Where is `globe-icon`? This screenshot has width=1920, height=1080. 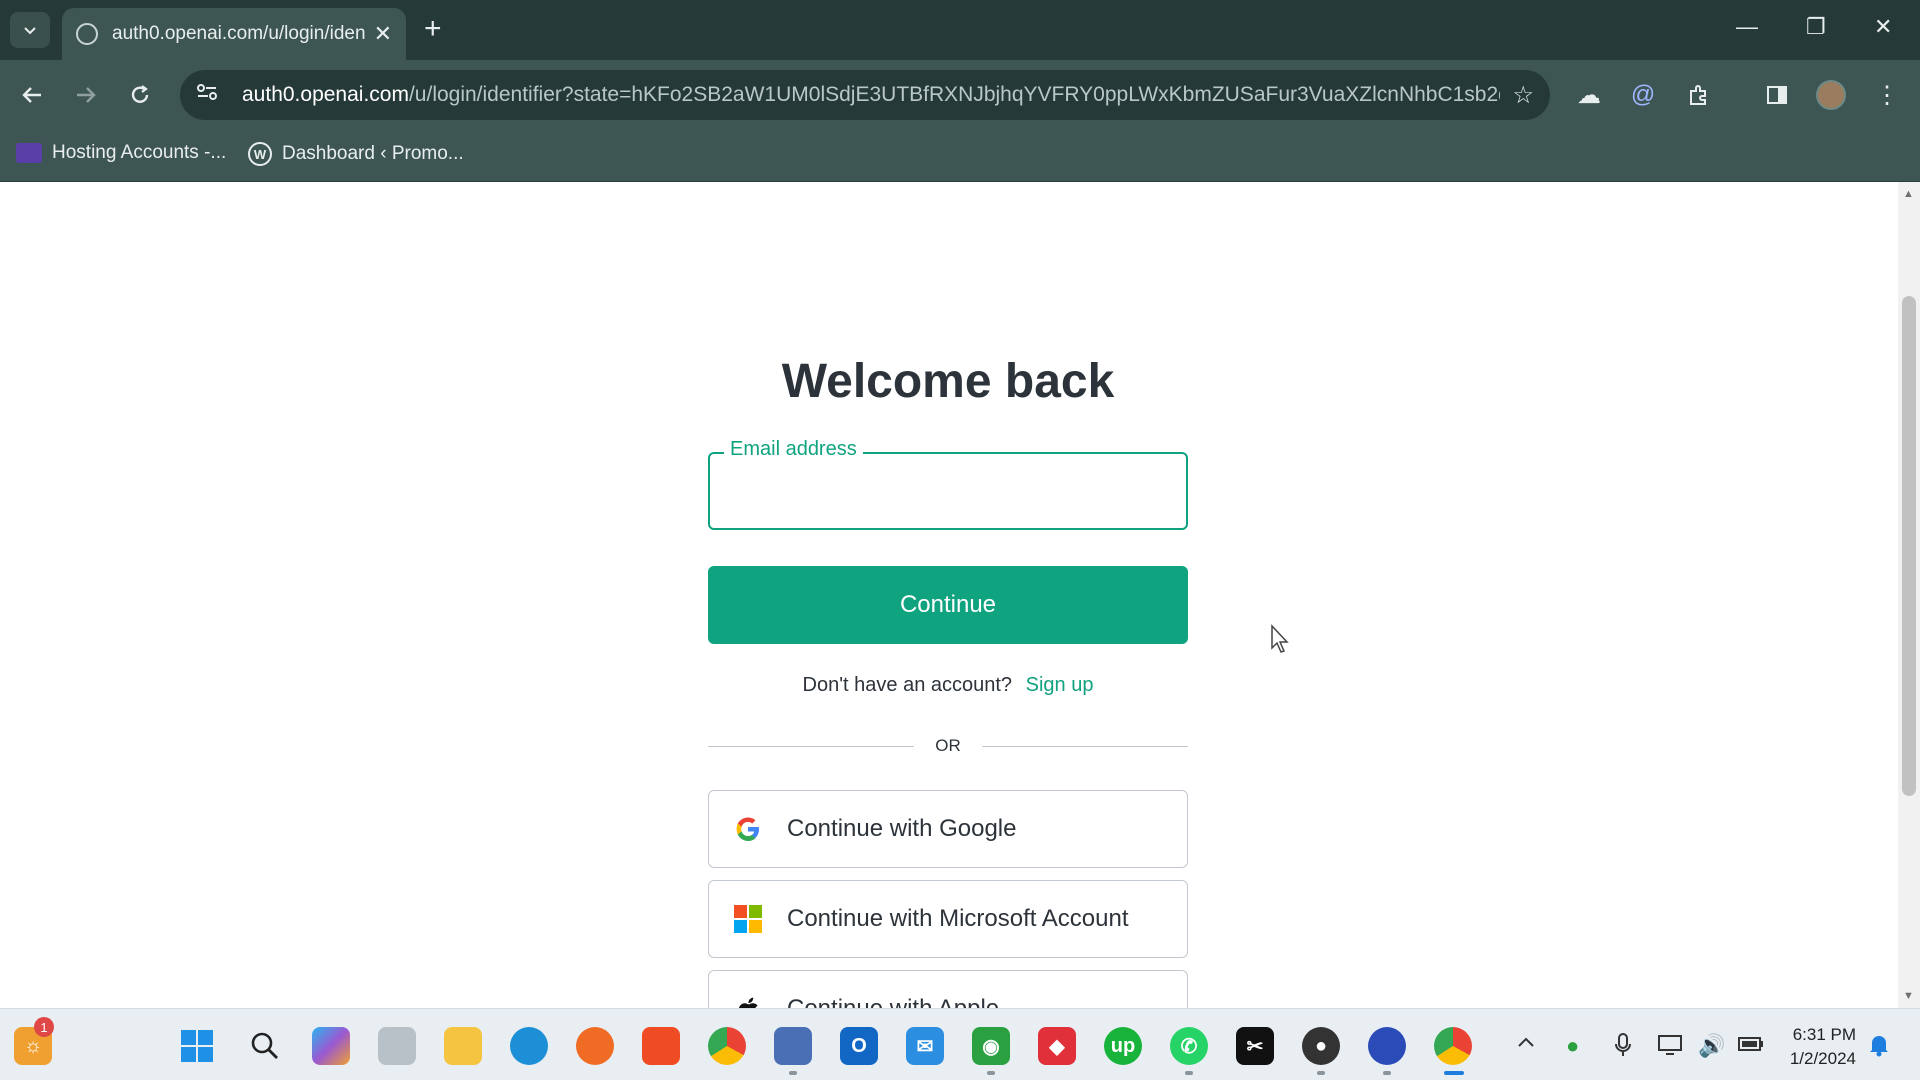 globe-icon is located at coordinates (87, 34).